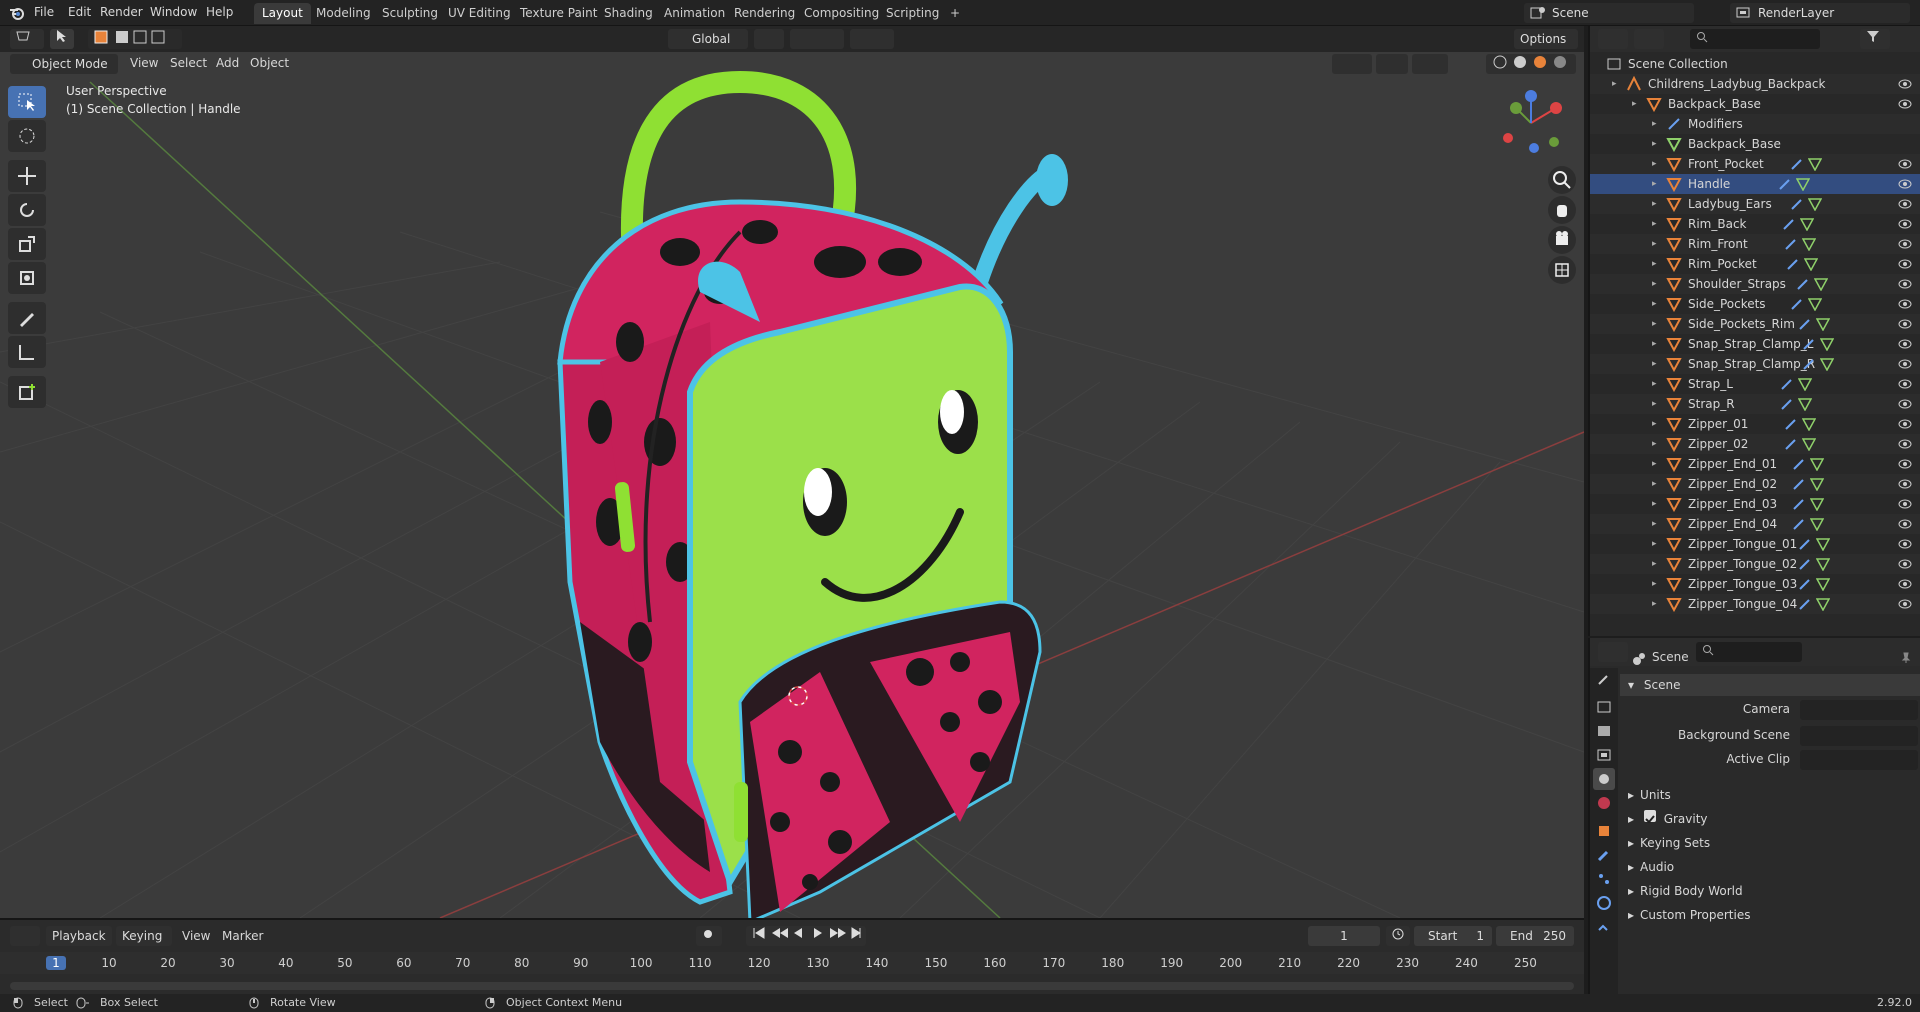 Image resolution: width=1920 pixels, height=1012 pixels. I want to click on menu-window: Window, so click(173, 12).